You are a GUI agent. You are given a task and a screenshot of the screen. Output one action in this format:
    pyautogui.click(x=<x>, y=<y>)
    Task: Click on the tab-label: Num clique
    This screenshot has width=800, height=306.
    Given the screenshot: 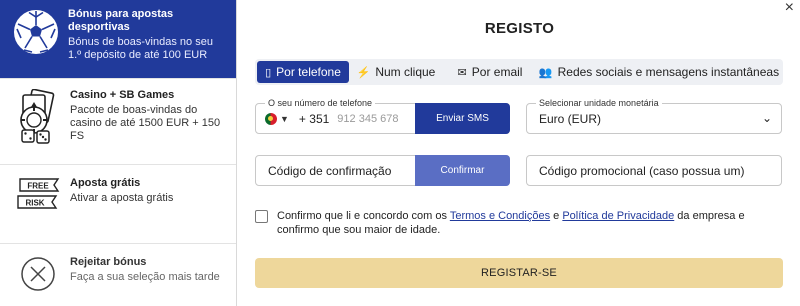 What is the action you would take?
    pyautogui.click(x=405, y=72)
    